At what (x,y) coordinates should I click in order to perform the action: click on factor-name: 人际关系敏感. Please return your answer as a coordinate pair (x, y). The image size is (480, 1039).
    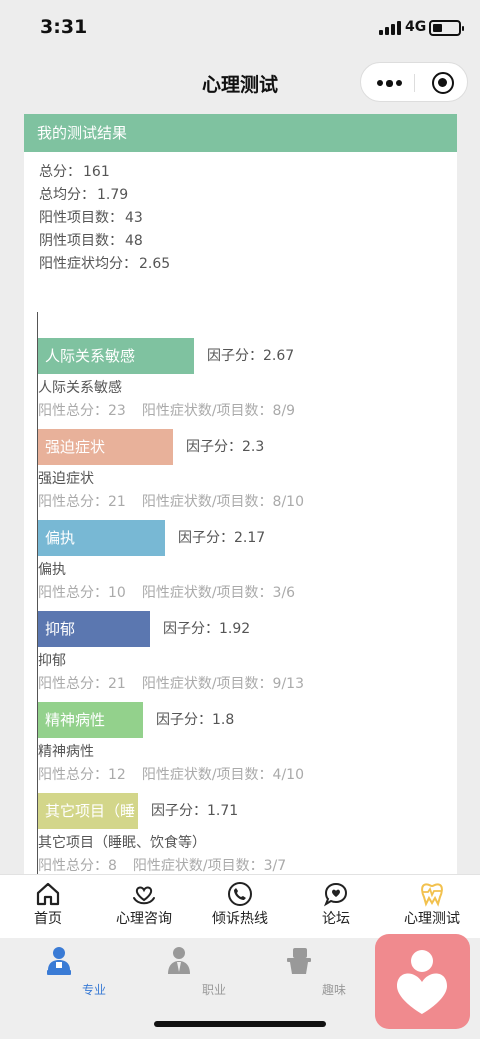
    Looking at the image, I should click on (80, 388).